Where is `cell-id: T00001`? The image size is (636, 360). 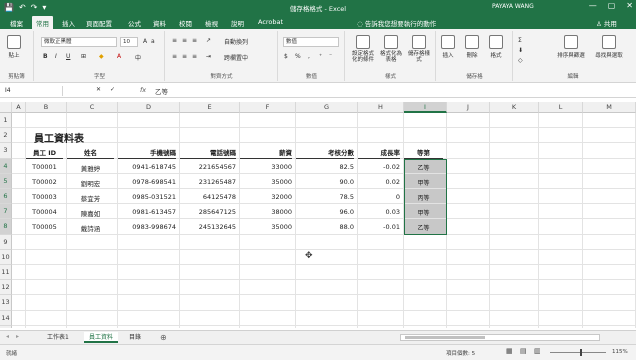 cell-id: T00001 is located at coordinates (44, 167).